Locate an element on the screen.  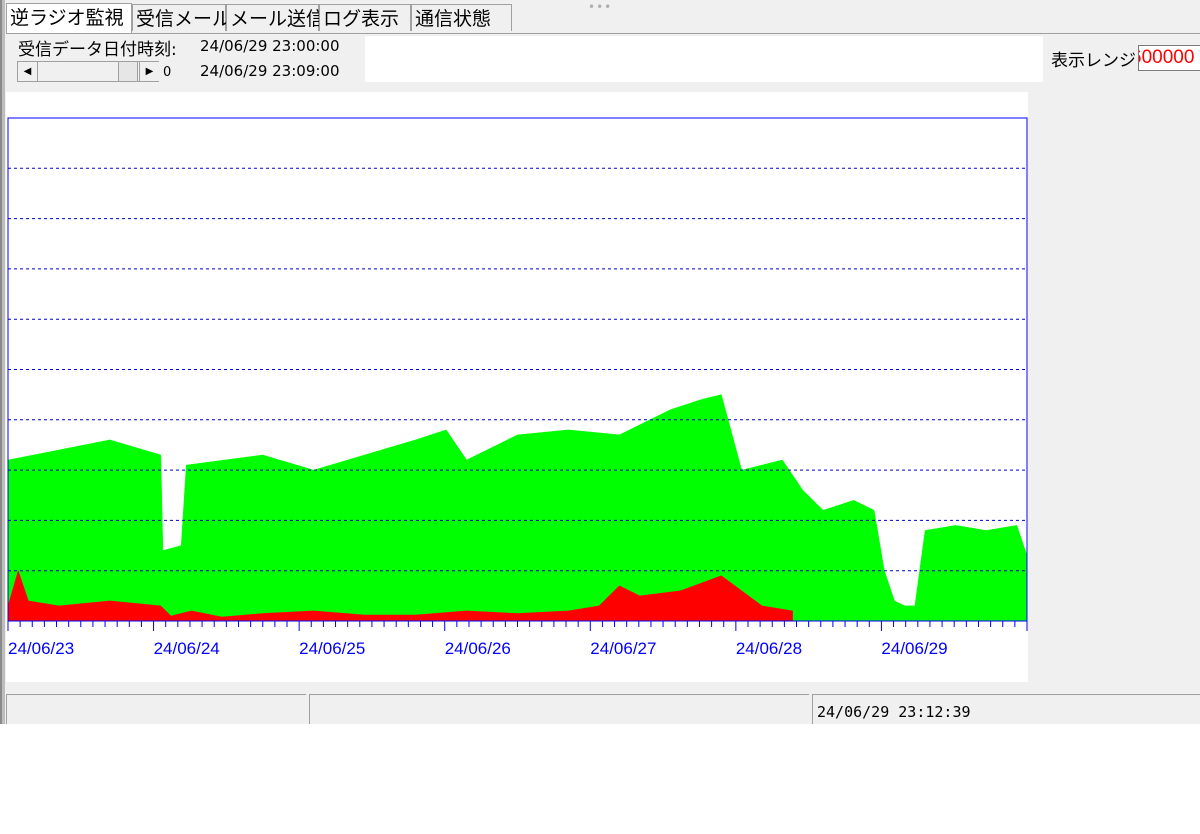
chart-x-tick-label: 24/06/28 is located at coordinates (769, 648).